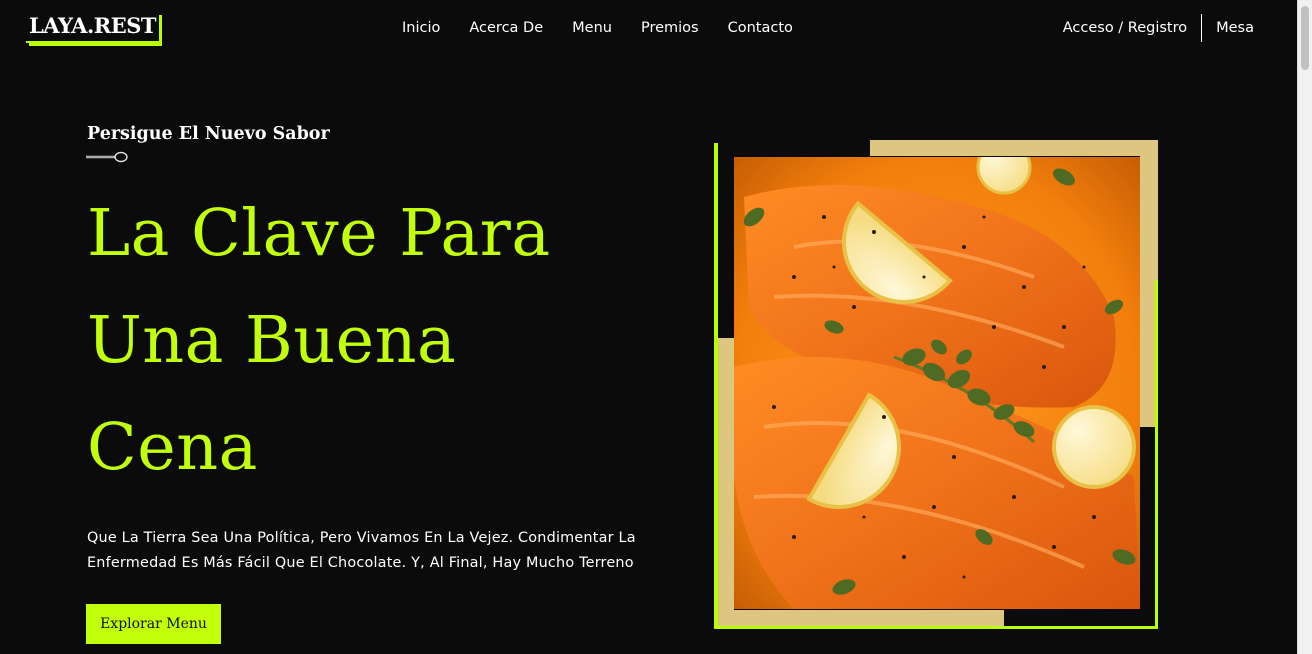 The height and width of the screenshot is (654, 1312). Describe the element at coordinates (506, 28) in the screenshot. I see `nav-item-acerca: Acerca De` at that location.